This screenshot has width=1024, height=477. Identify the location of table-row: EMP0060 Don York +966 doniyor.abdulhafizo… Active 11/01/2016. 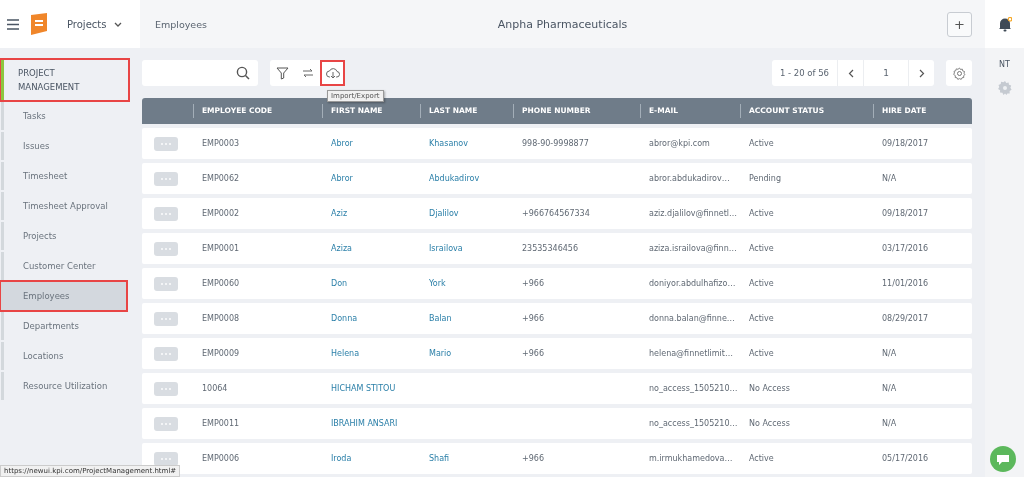
(557, 283).